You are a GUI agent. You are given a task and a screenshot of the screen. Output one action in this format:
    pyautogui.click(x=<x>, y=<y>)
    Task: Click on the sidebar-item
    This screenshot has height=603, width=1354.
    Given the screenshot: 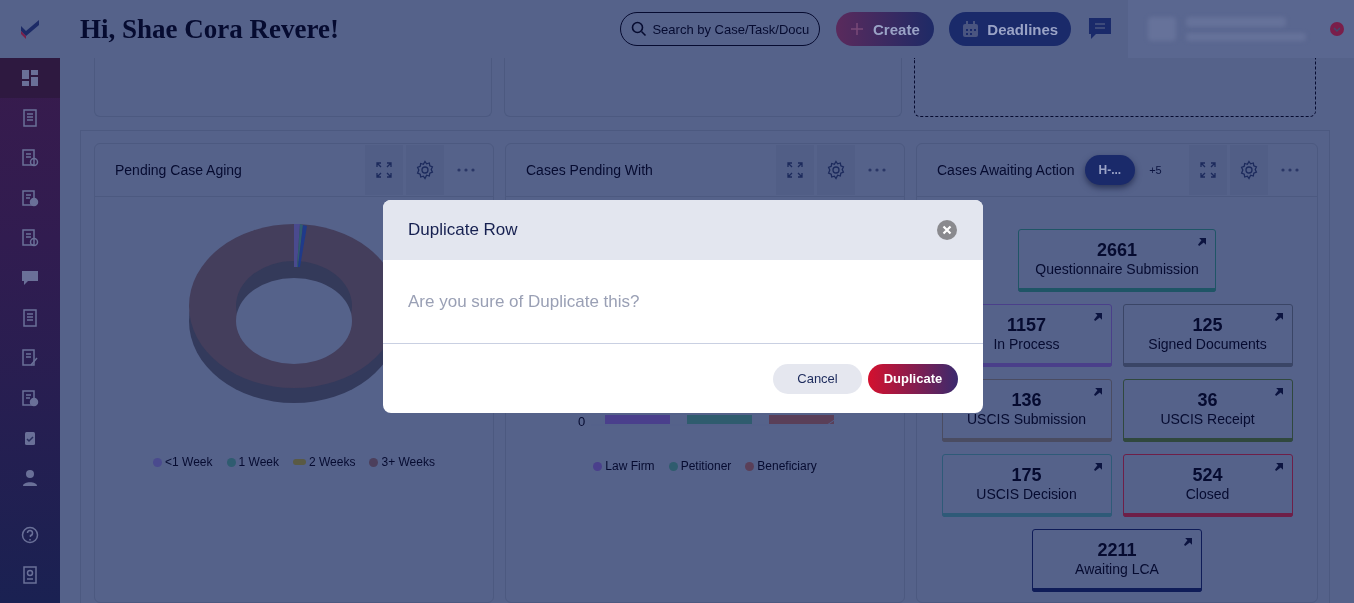 What is the action you would take?
    pyautogui.click(x=30, y=78)
    